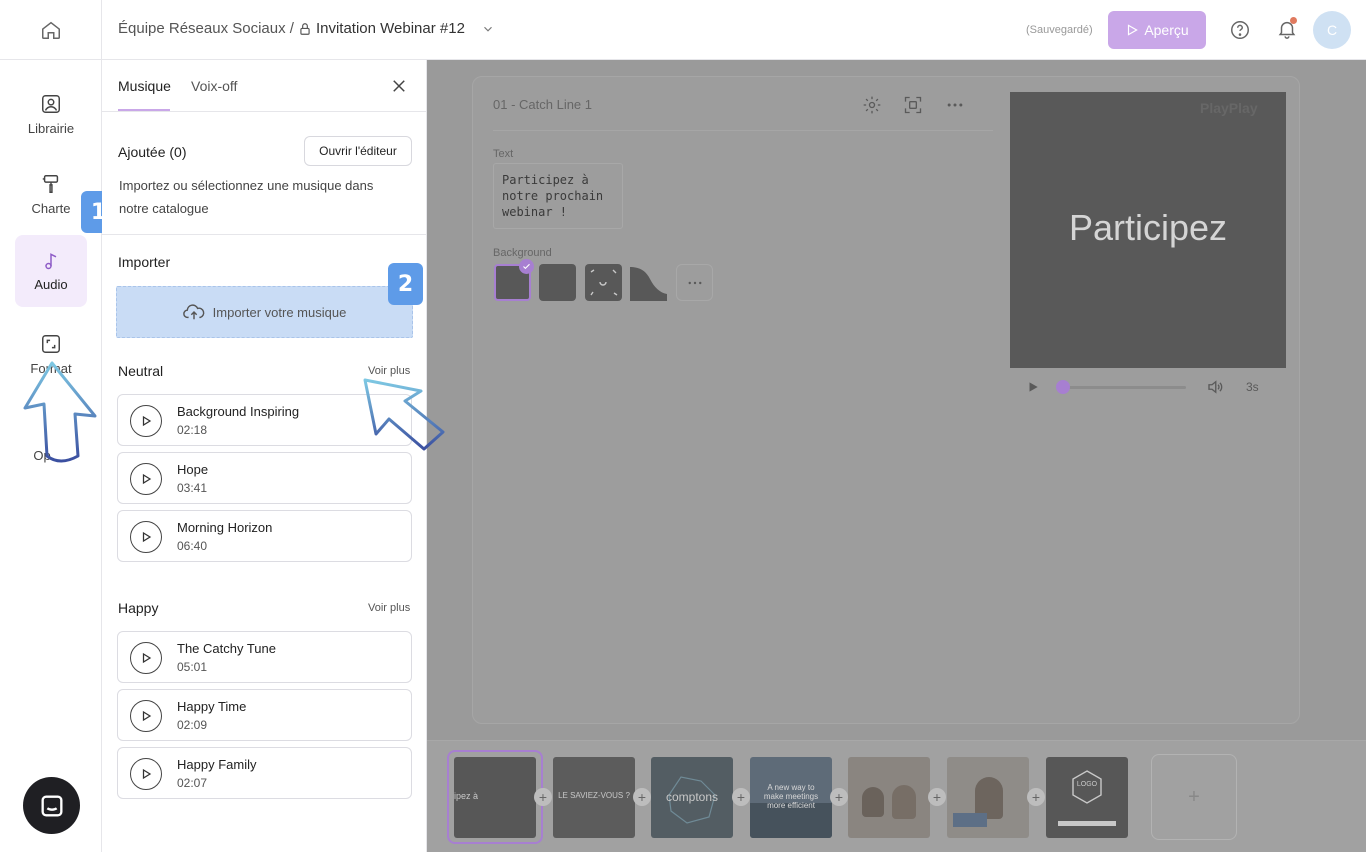  What do you see at coordinates (51, 128) in the screenshot?
I see `rail-item-label: Librairie` at bounding box center [51, 128].